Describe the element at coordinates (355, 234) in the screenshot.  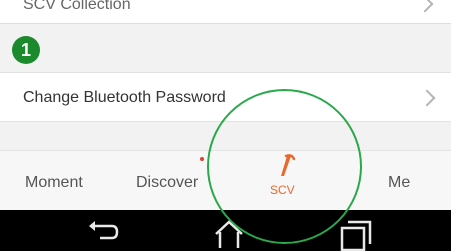
I see `recent-apps-icon` at that location.